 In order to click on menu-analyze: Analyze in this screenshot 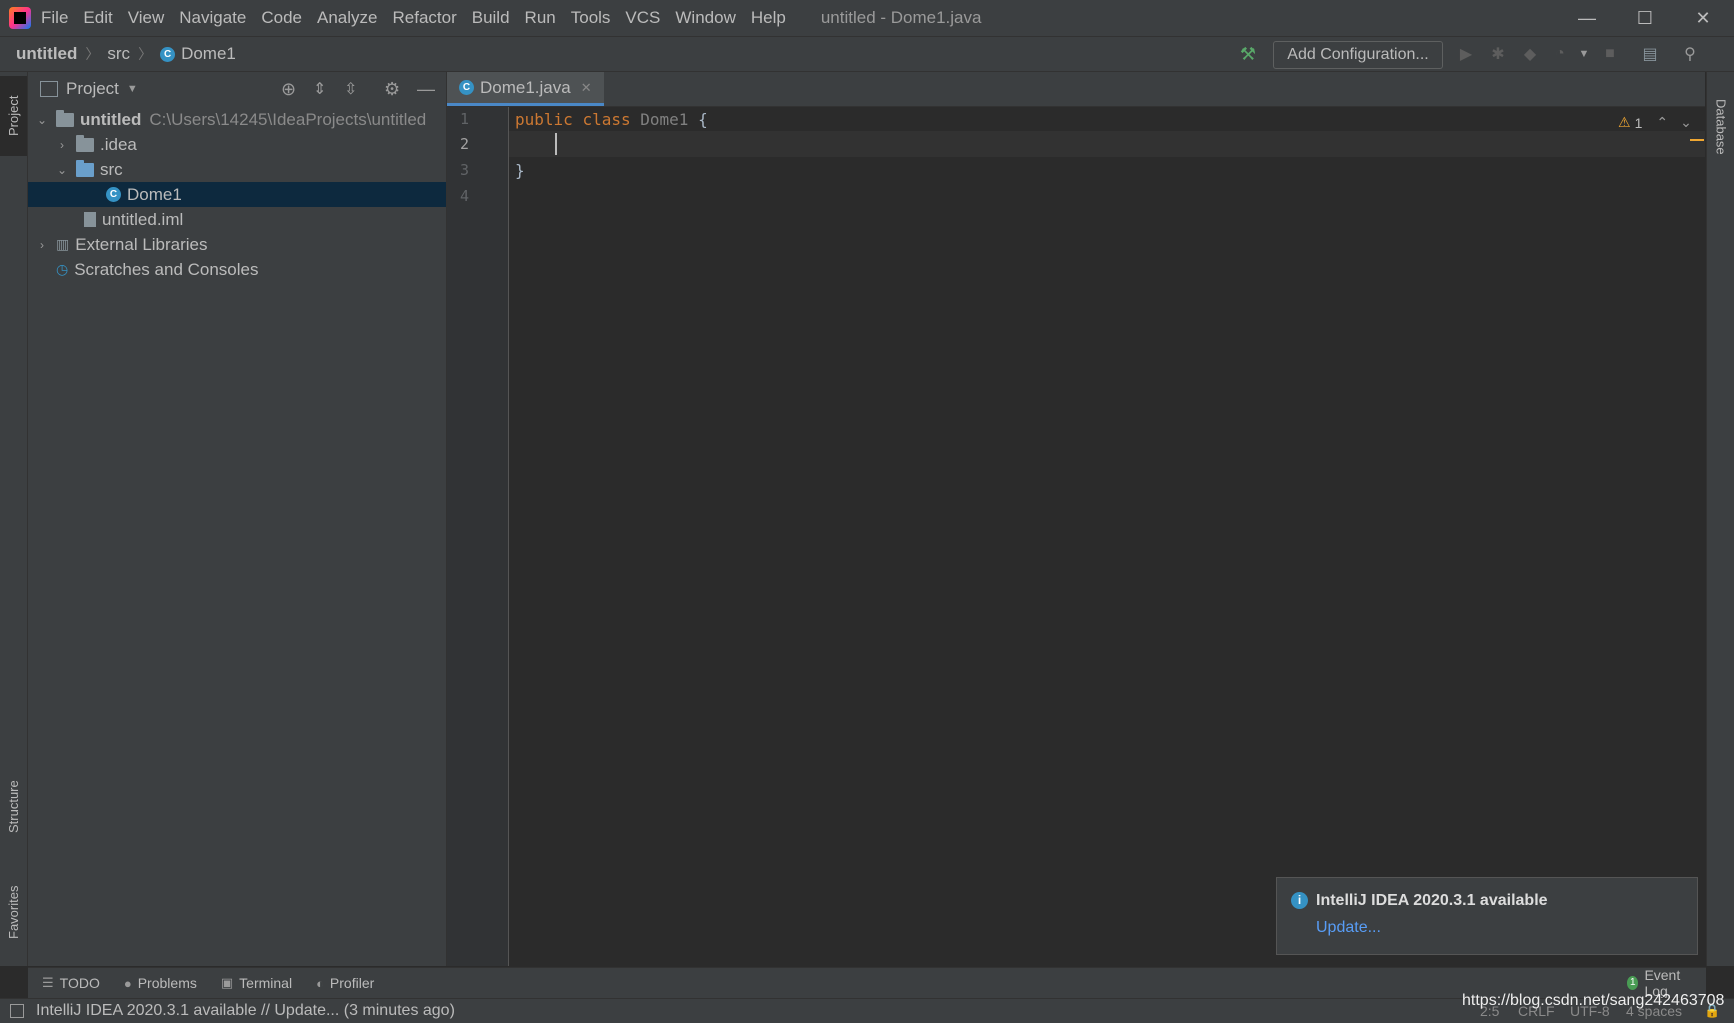, I will do `click(347, 18)`.